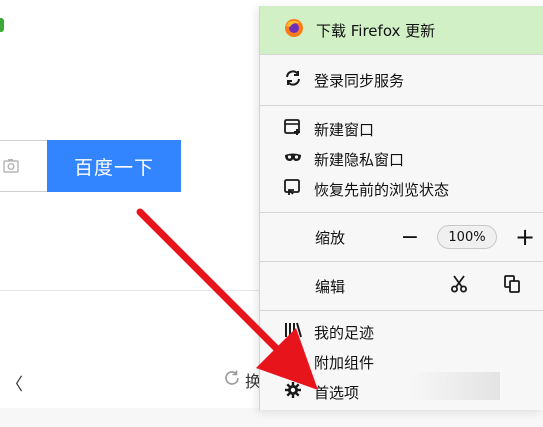  I want to click on camera-icon, so click(12, 166).